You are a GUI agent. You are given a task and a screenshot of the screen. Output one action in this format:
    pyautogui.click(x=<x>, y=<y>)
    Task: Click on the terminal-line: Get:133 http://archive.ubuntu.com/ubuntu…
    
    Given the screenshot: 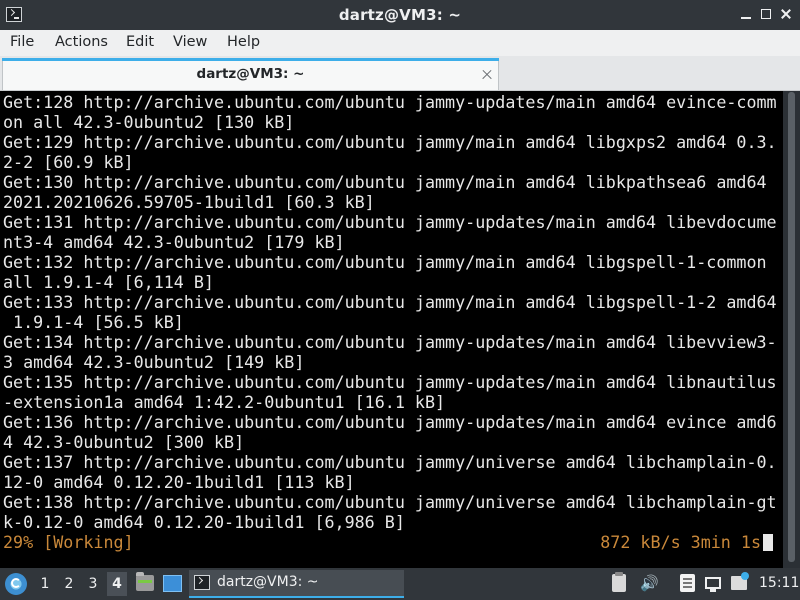 What is the action you would take?
    pyautogui.click(x=390, y=302)
    